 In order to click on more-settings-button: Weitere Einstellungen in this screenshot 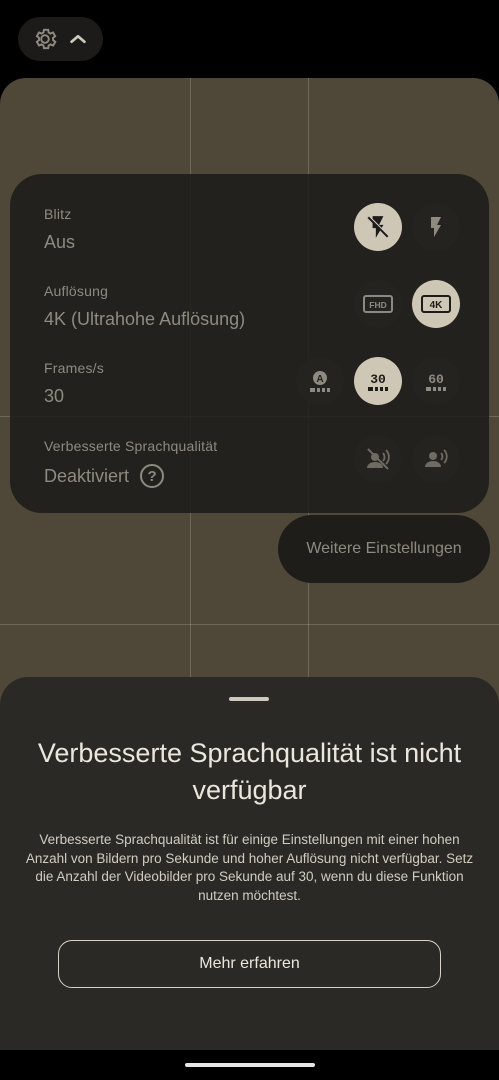, I will do `click(384, 549)`.